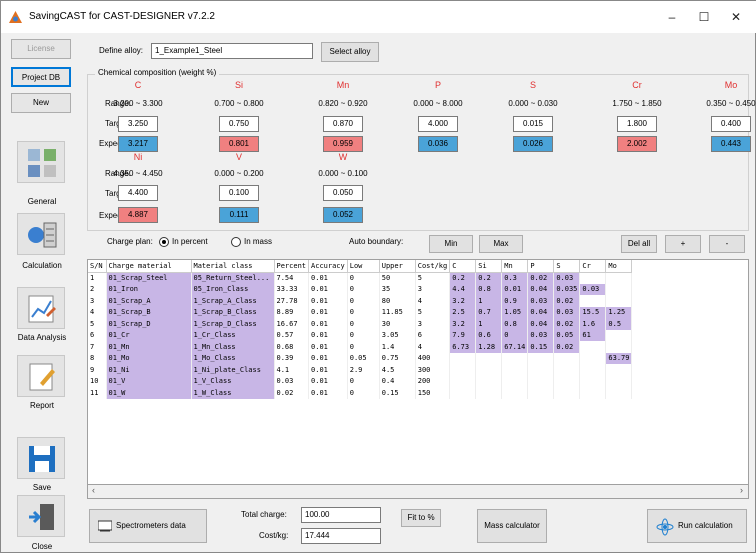 The height and width of the screenshot is (554, 756). Describe the element at coordinates (433, 358) in the screenshot. I see `table-cell: 400` at that location.